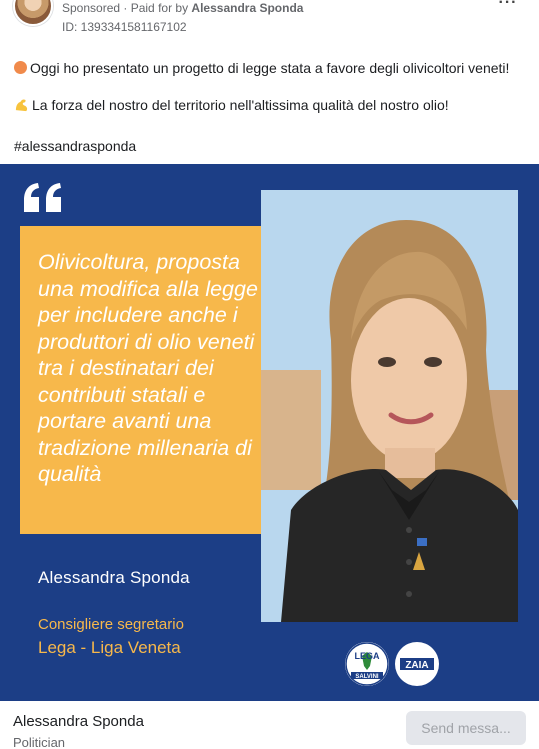 Image resolution: width=539 pixels, height=749 pixels. What do you see at coordinates (111, 624) in the screenshot?
I see `speaker-role: Consigliere segretario` at bounding box center [111, 624].